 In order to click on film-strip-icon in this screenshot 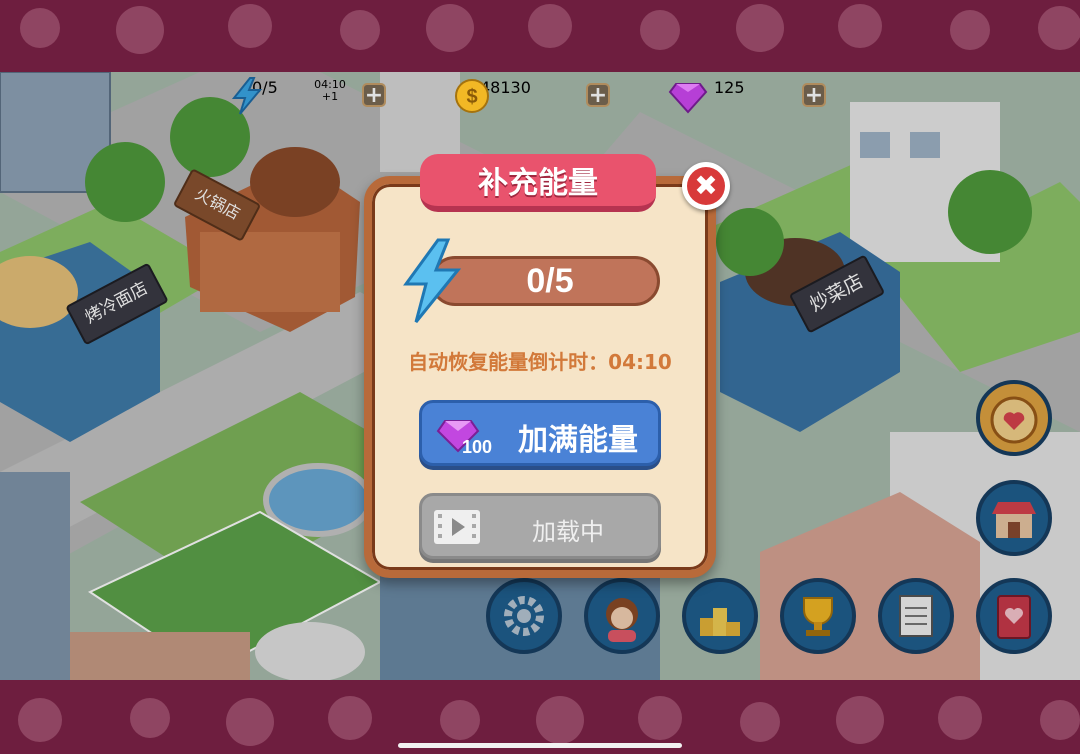, I will do `click(457, 527)`.